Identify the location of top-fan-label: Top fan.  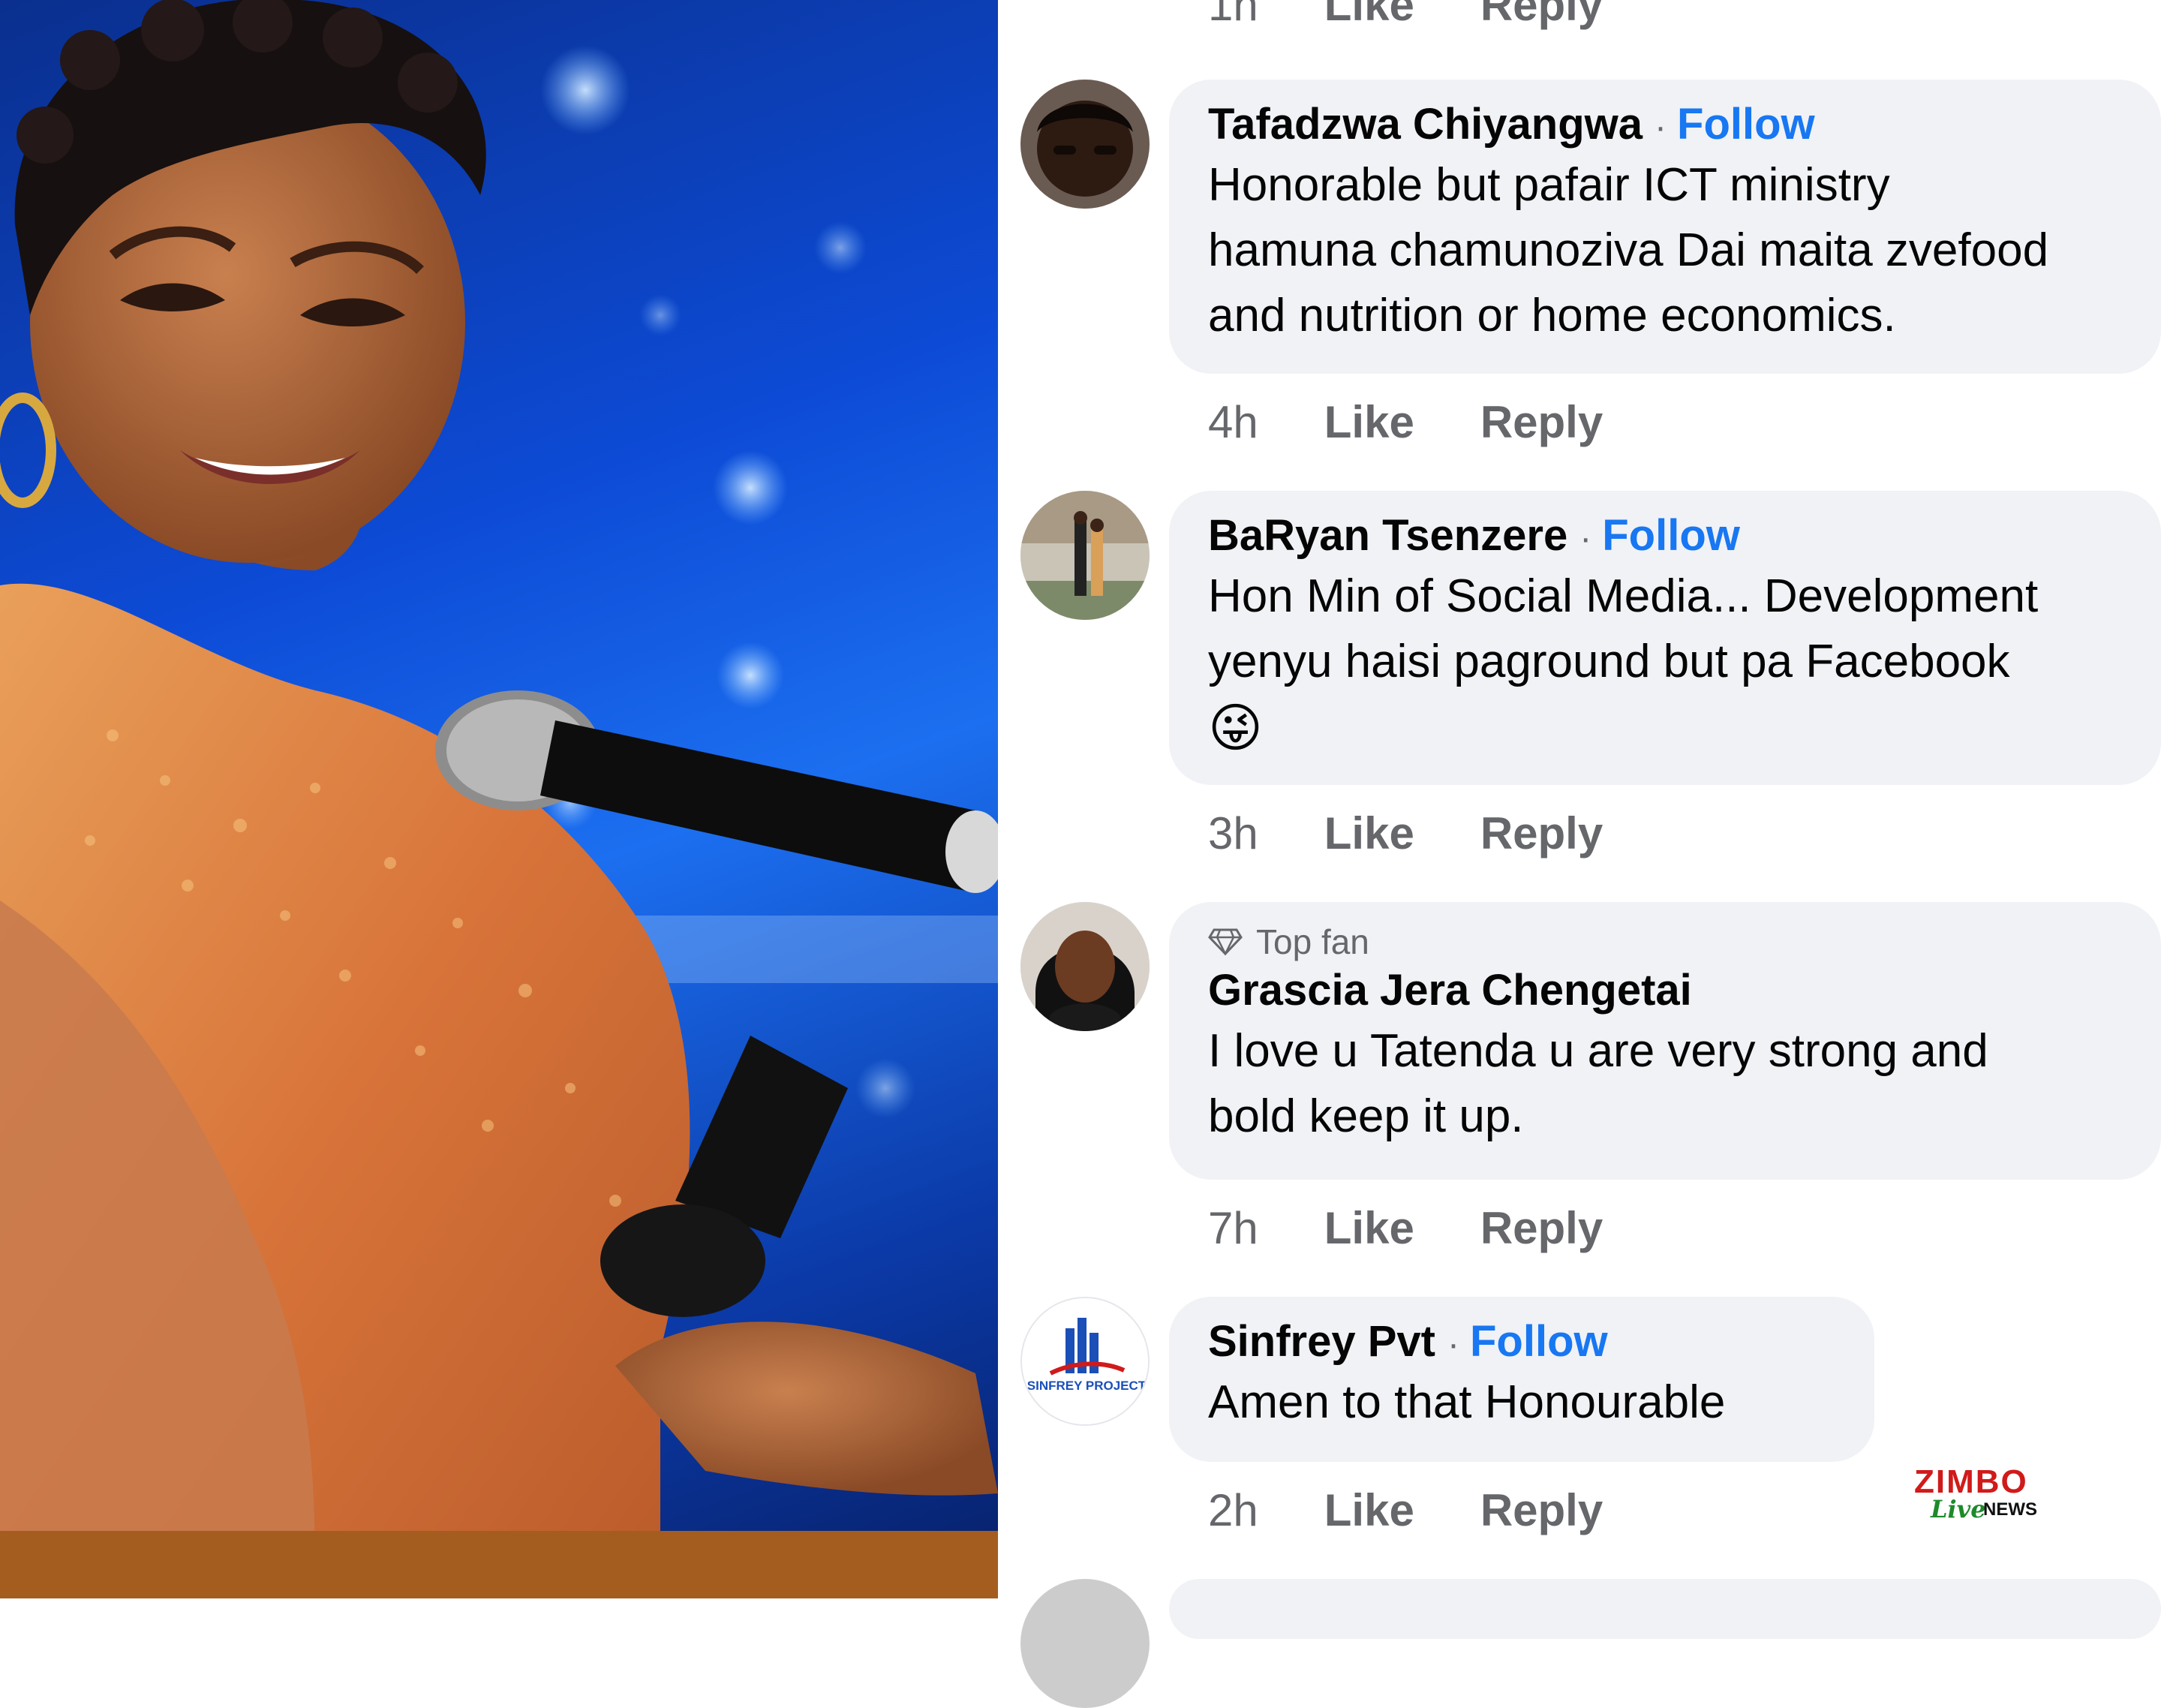
(1312, 941).